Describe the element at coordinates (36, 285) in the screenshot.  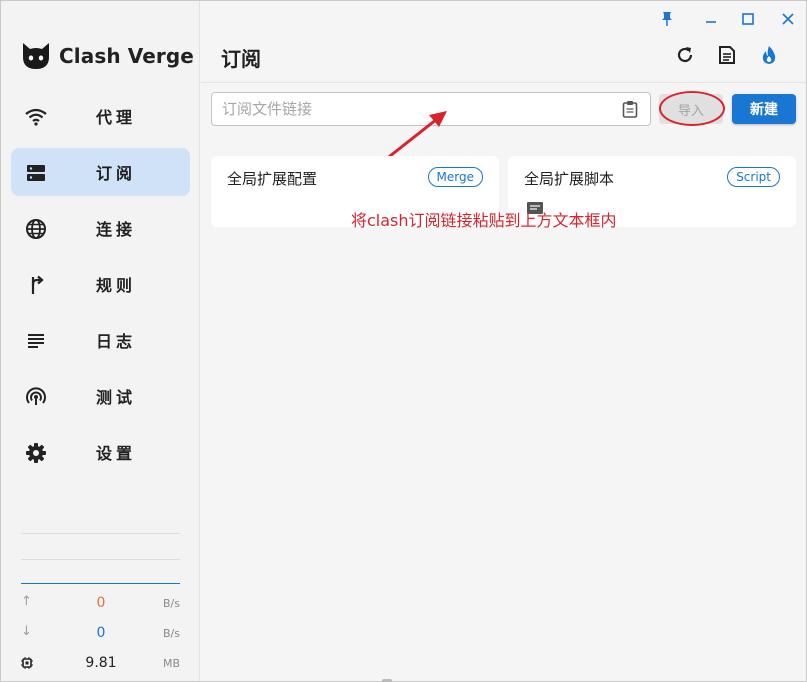
I see `fork-icon` at that location.